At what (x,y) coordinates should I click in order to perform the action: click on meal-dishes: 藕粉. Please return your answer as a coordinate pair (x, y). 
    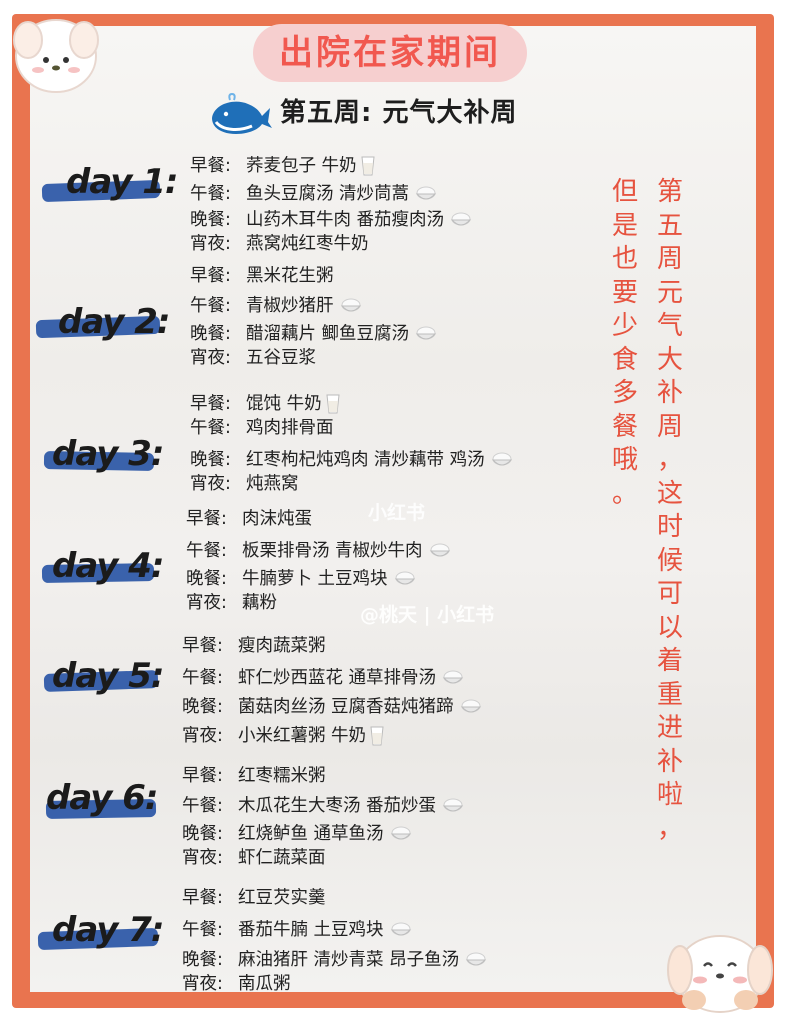
    Looking at the image, I should click on (259, 603).